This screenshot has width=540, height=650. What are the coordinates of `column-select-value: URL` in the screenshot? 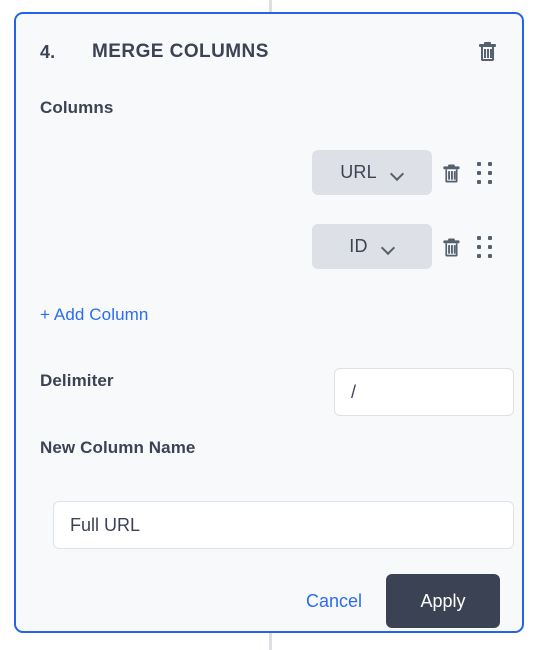 It's located at (358, 172).